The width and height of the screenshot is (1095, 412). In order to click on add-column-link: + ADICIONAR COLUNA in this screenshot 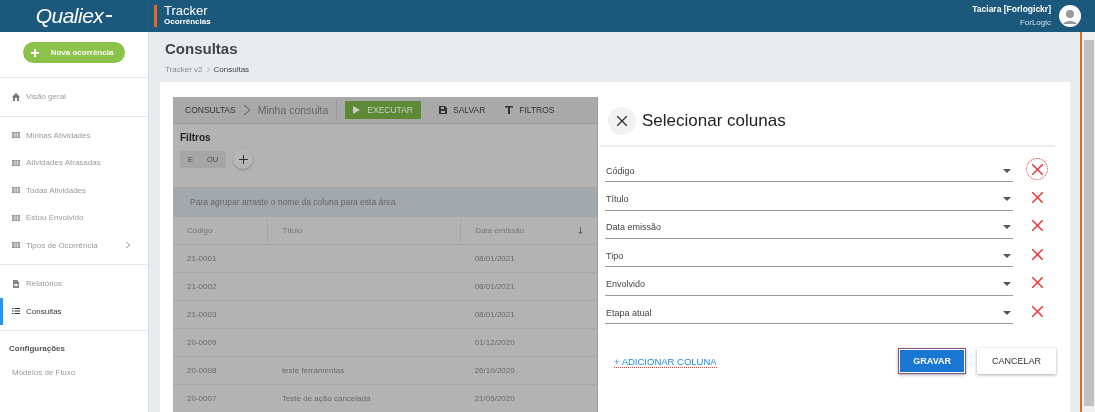, I will do `click(665, 362)`.